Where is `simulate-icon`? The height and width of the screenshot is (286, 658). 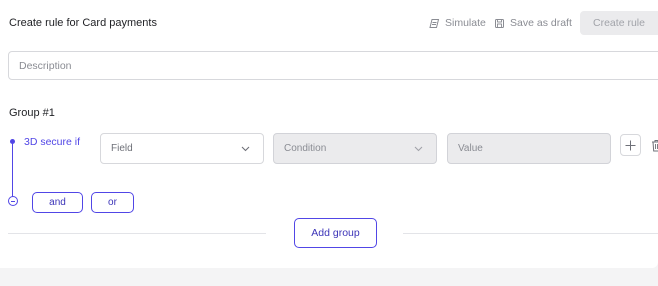
simulate-icon is located at coordinates (434, 23).